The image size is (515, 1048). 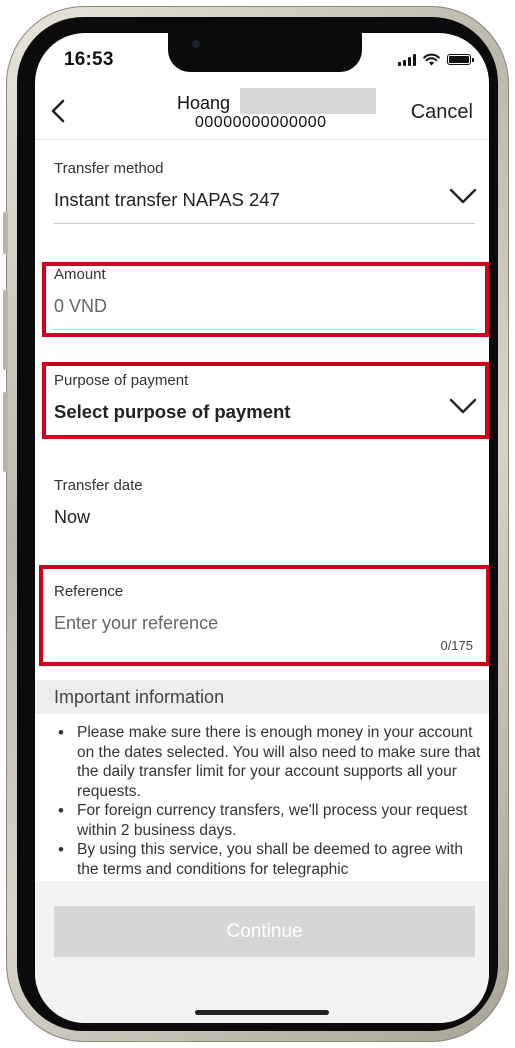 What do you see at coordinates (264, 931) in the screenshot?
I see `continue-button: Continue` at bounding box center [264, 931].